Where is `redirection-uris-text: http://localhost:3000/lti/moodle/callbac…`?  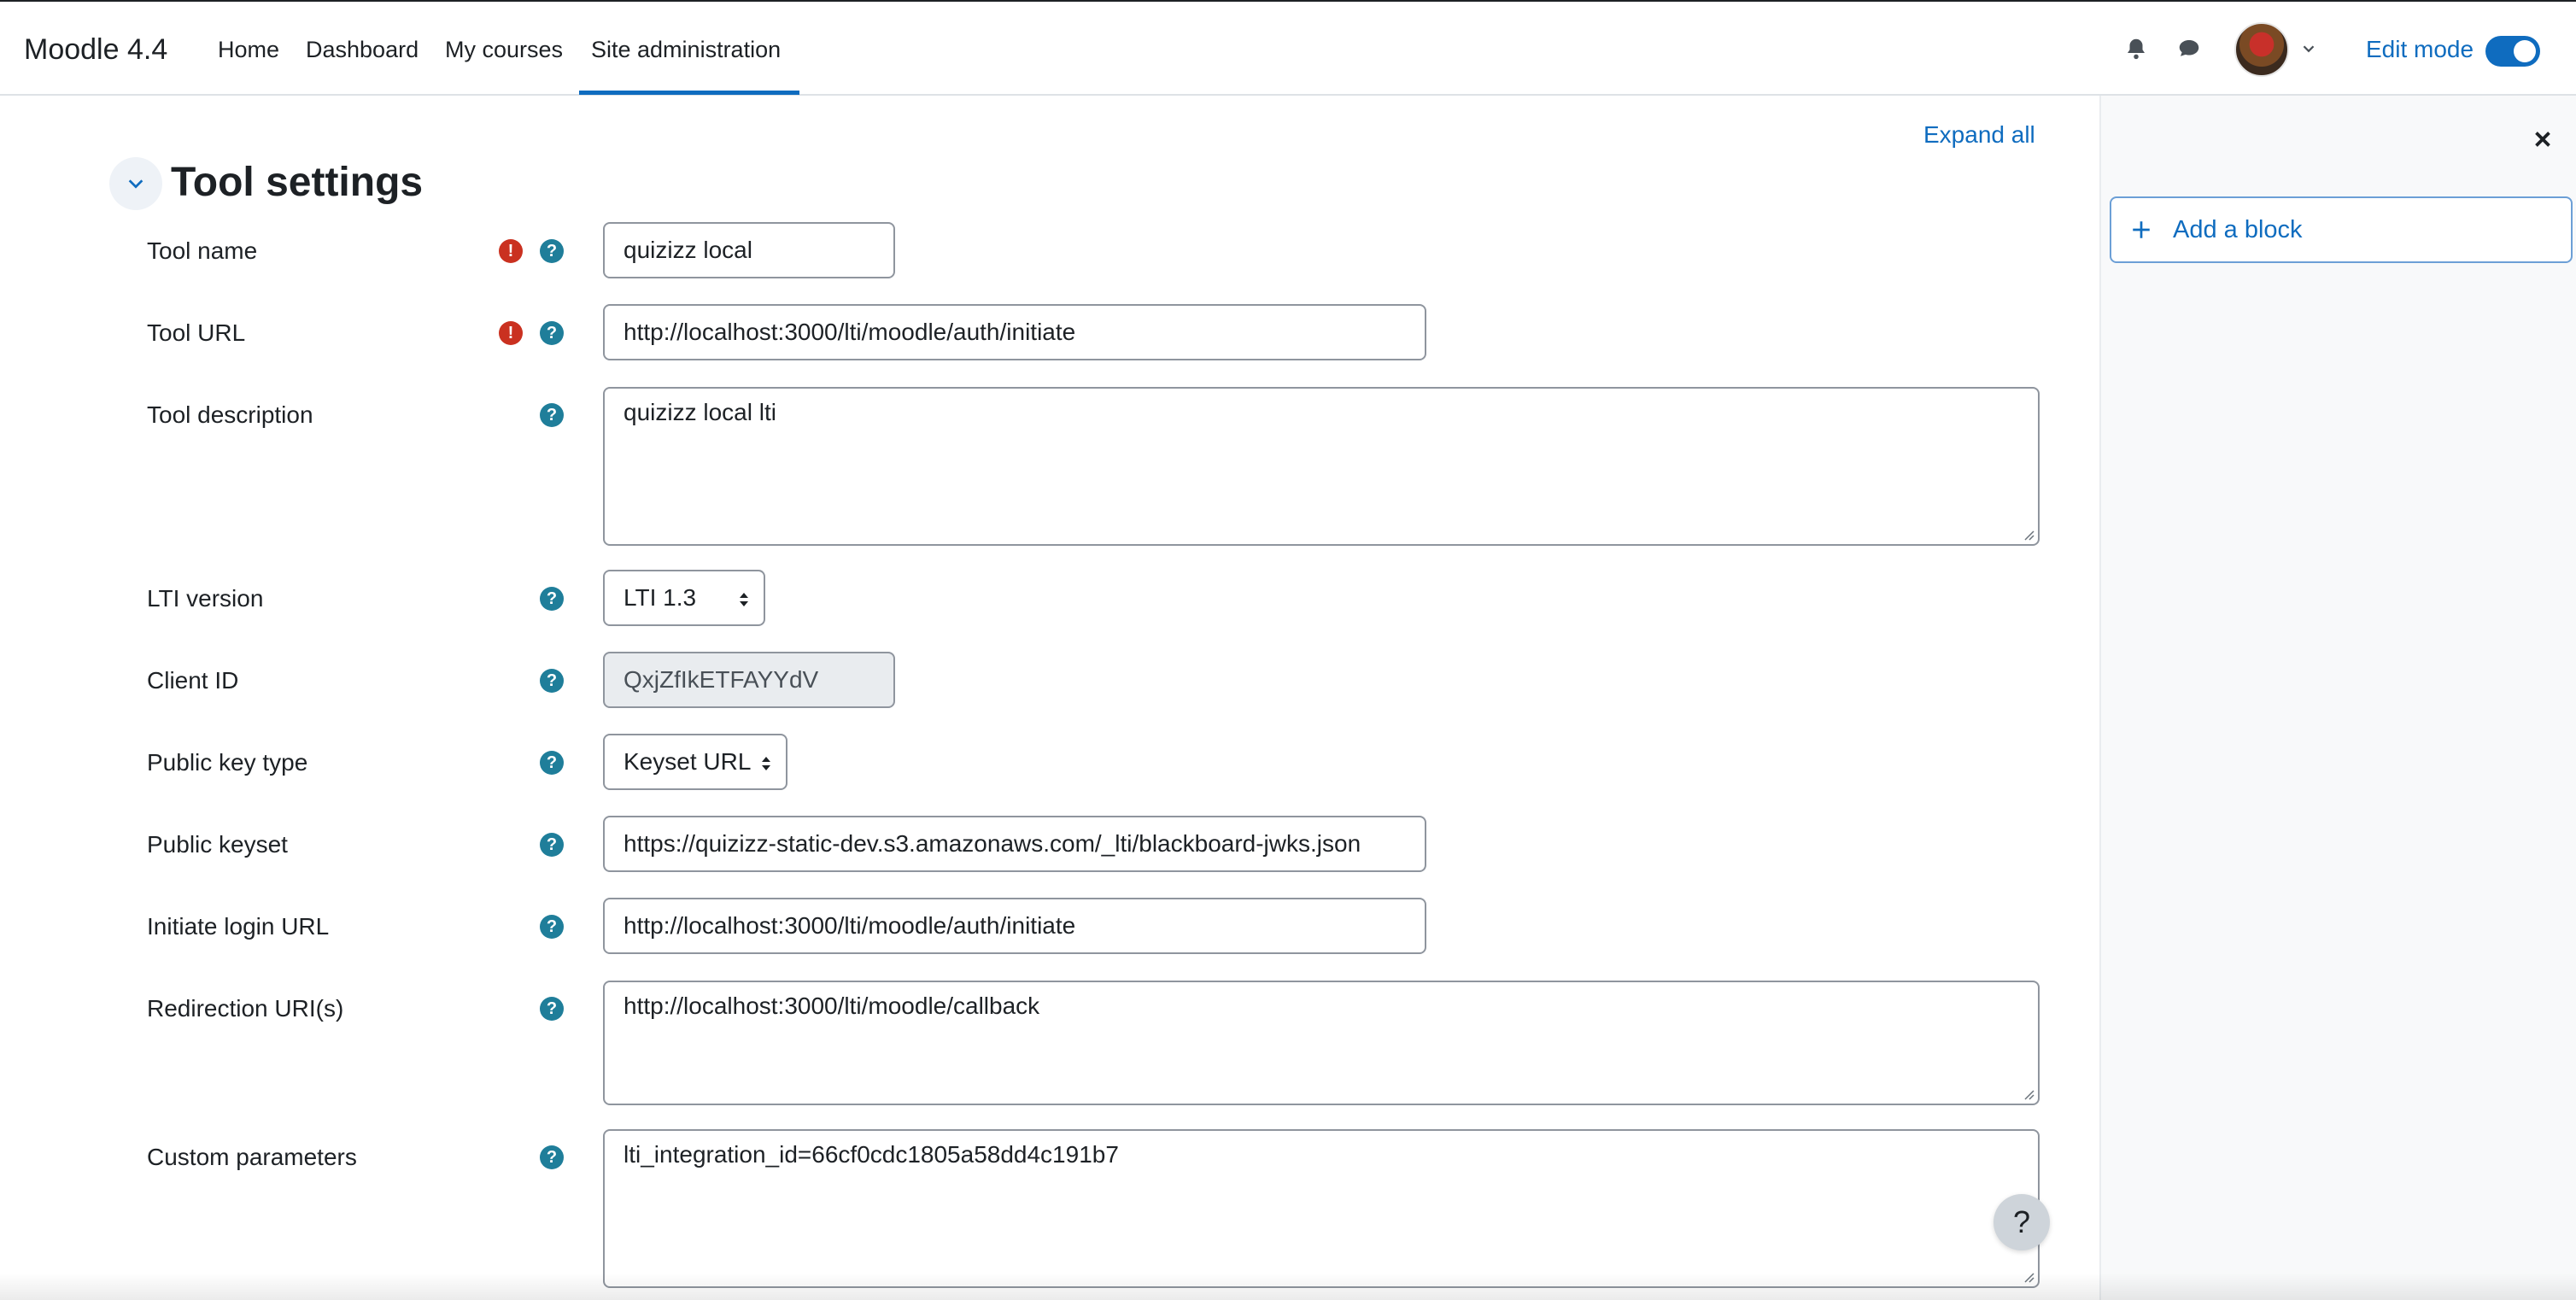
redirection-uris-text: http://localhost:3000/lti/moodle/callbac… is located at coordinates (832, 1006).